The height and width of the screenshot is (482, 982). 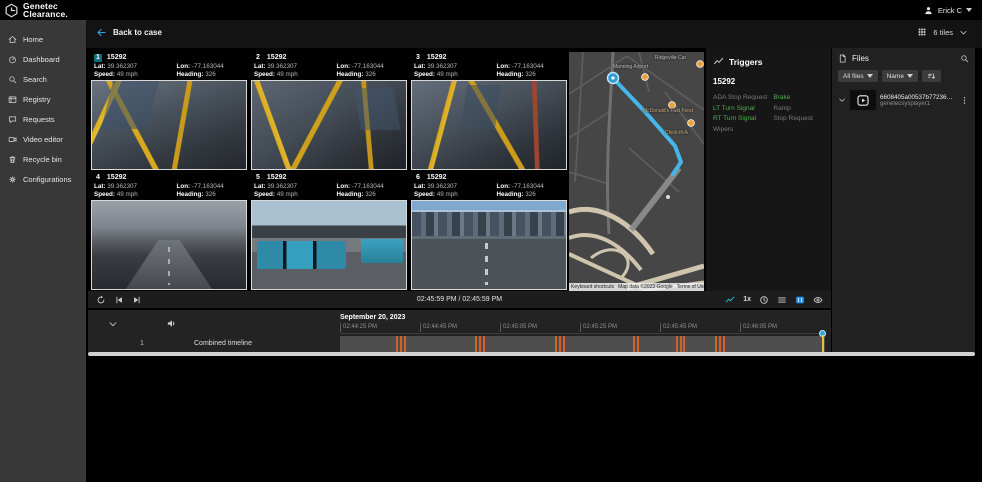 I want to click on file-type-filter-dropdown: All files, so click(x=858, y=76).